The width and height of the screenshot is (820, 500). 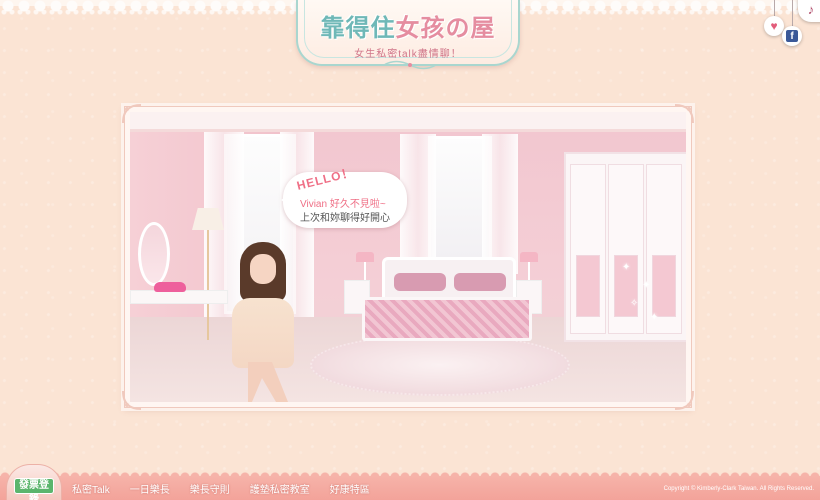 I want to click on bubble-message: 上次和妳聊得好開心, so click(x=345, y=218).